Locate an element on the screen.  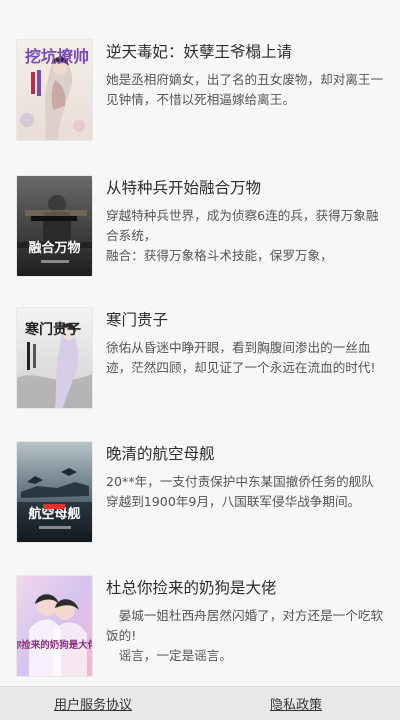
book-cover-image: 航空母舰 is located at coordinates (54, 492).